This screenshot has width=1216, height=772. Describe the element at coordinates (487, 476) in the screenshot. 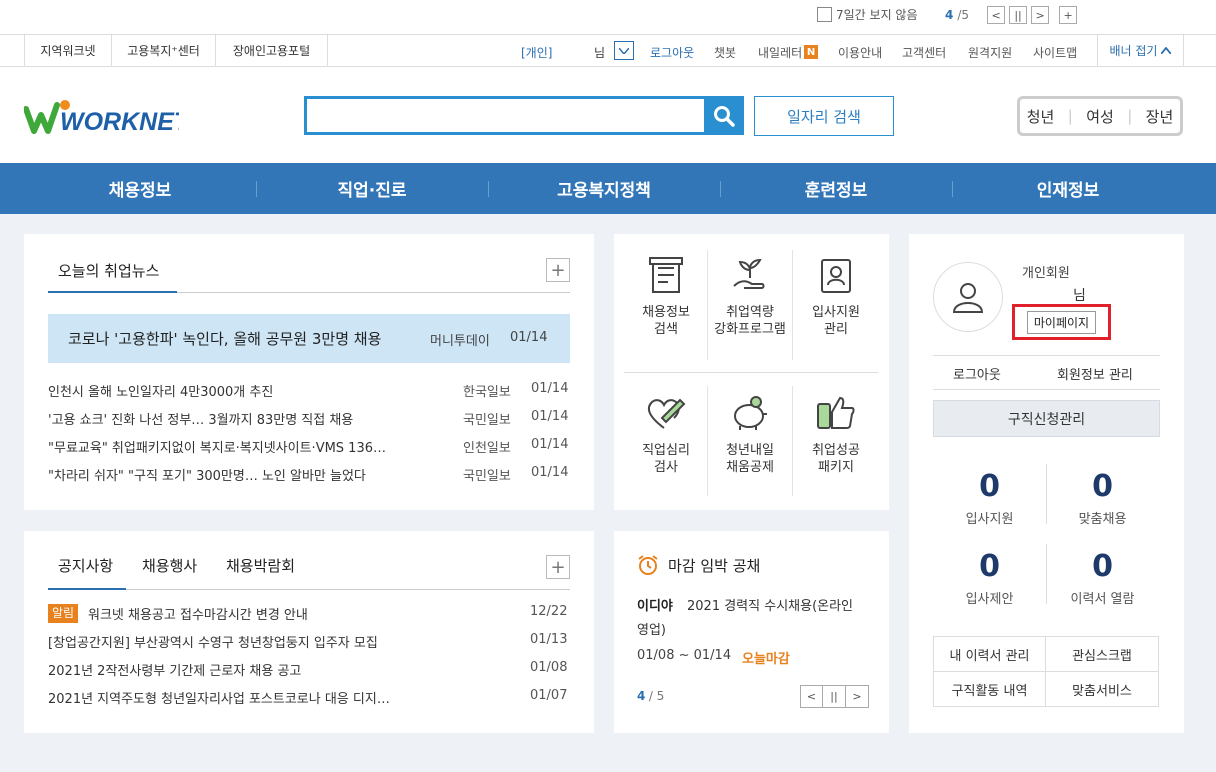

I see `news-source: 국민일보` at that location.